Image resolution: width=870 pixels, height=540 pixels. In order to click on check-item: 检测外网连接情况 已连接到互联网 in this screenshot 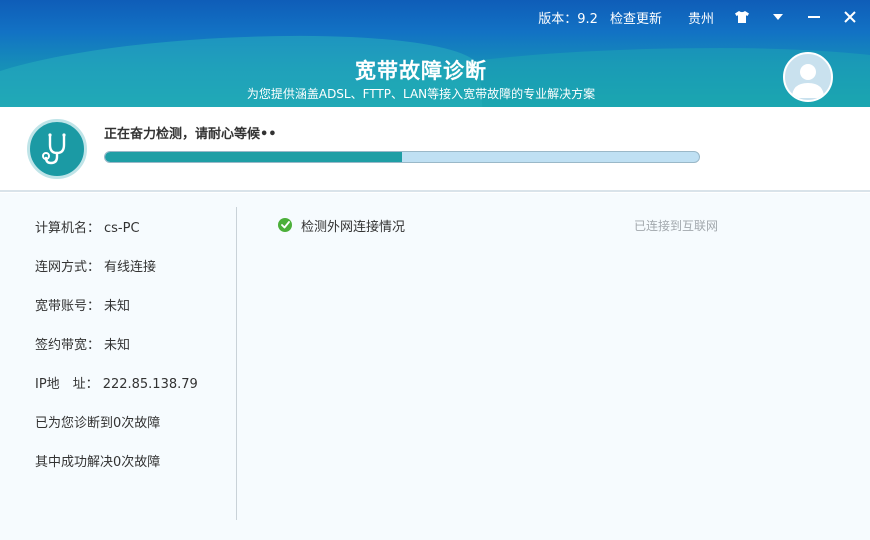, I will do `click(498, 225)`.